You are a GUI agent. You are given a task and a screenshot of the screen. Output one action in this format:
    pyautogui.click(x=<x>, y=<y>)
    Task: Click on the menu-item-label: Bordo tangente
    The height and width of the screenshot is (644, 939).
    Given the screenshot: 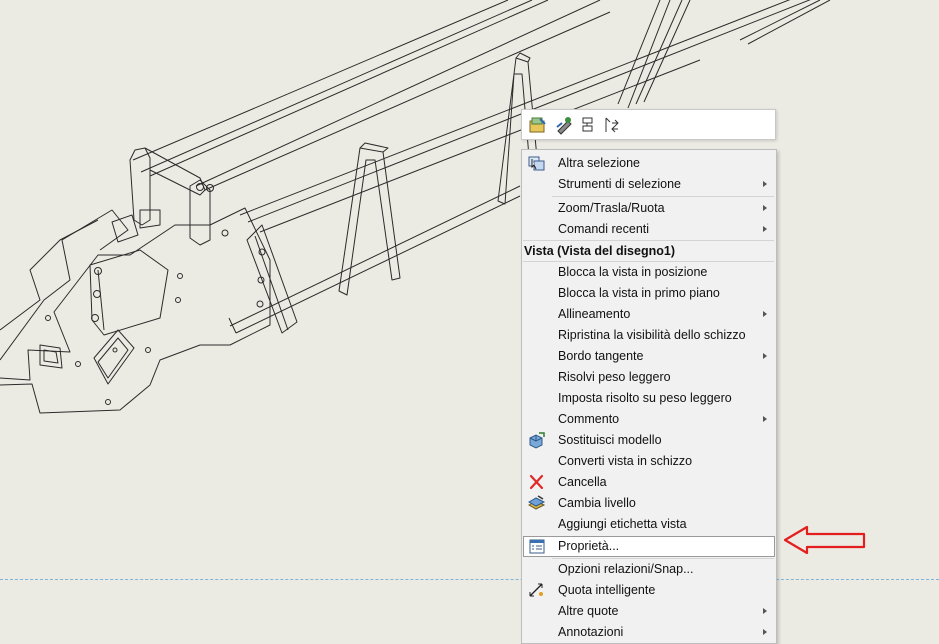 What is the action you would take?
    pyautogui.click(x=601, y=356)
    